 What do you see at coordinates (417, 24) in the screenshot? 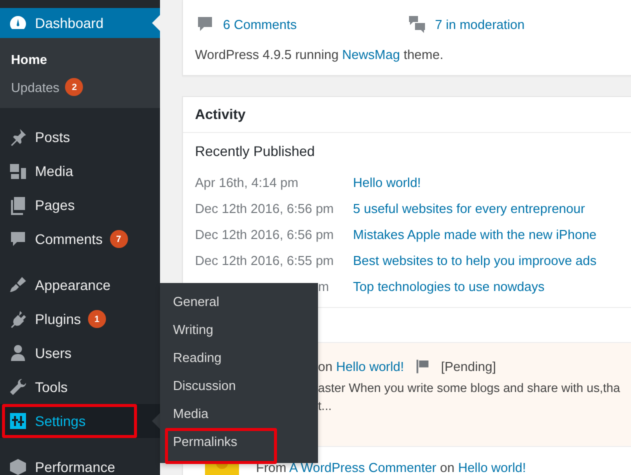
I see `speech-bubbles-icon` at bounding box center [417, 24].